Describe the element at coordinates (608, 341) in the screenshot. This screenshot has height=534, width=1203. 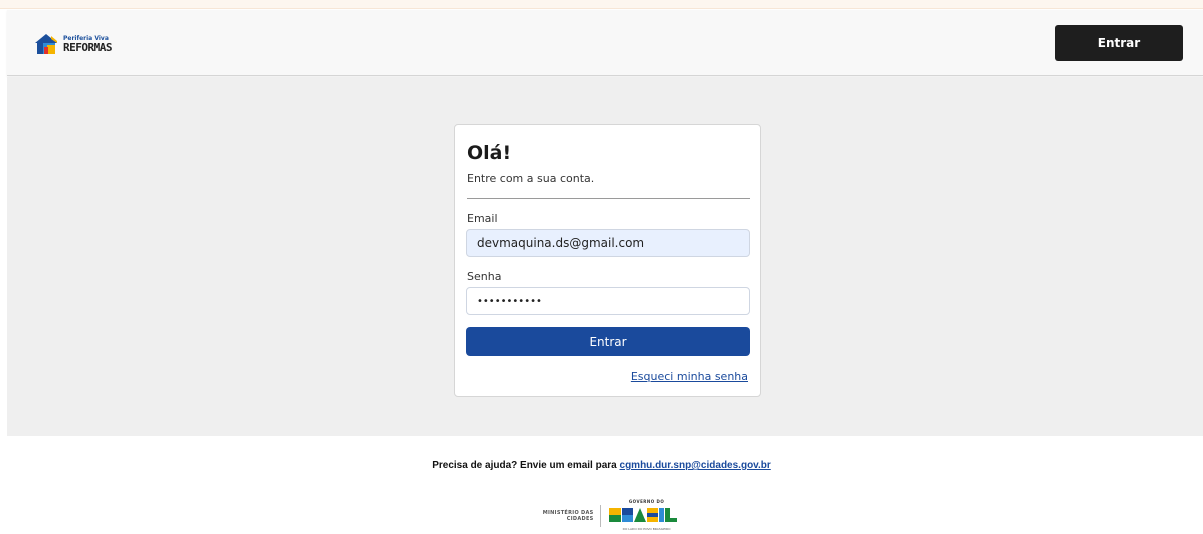
I see `submit-login-button: Entrar` at that location.